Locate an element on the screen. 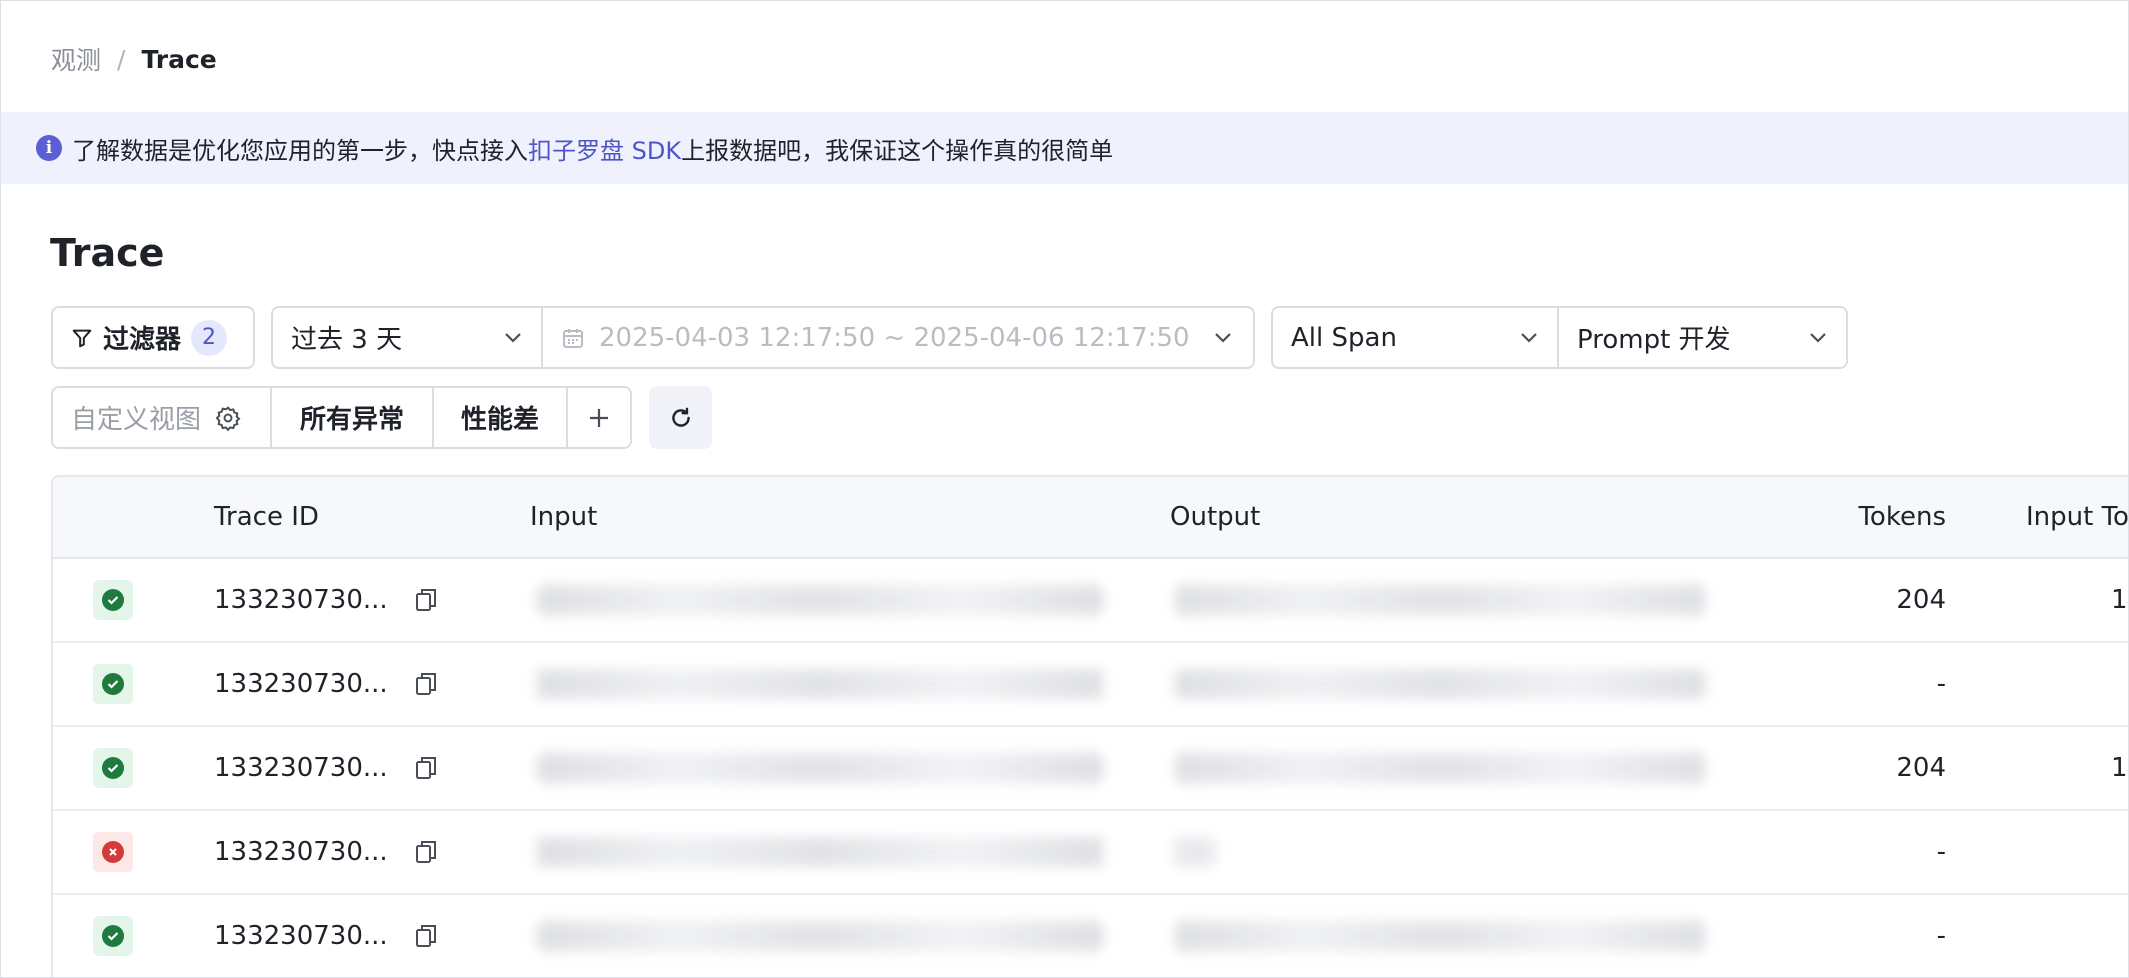 This screenshot has height=978, width=2129. error-icon is located at coordinates (113, 852).